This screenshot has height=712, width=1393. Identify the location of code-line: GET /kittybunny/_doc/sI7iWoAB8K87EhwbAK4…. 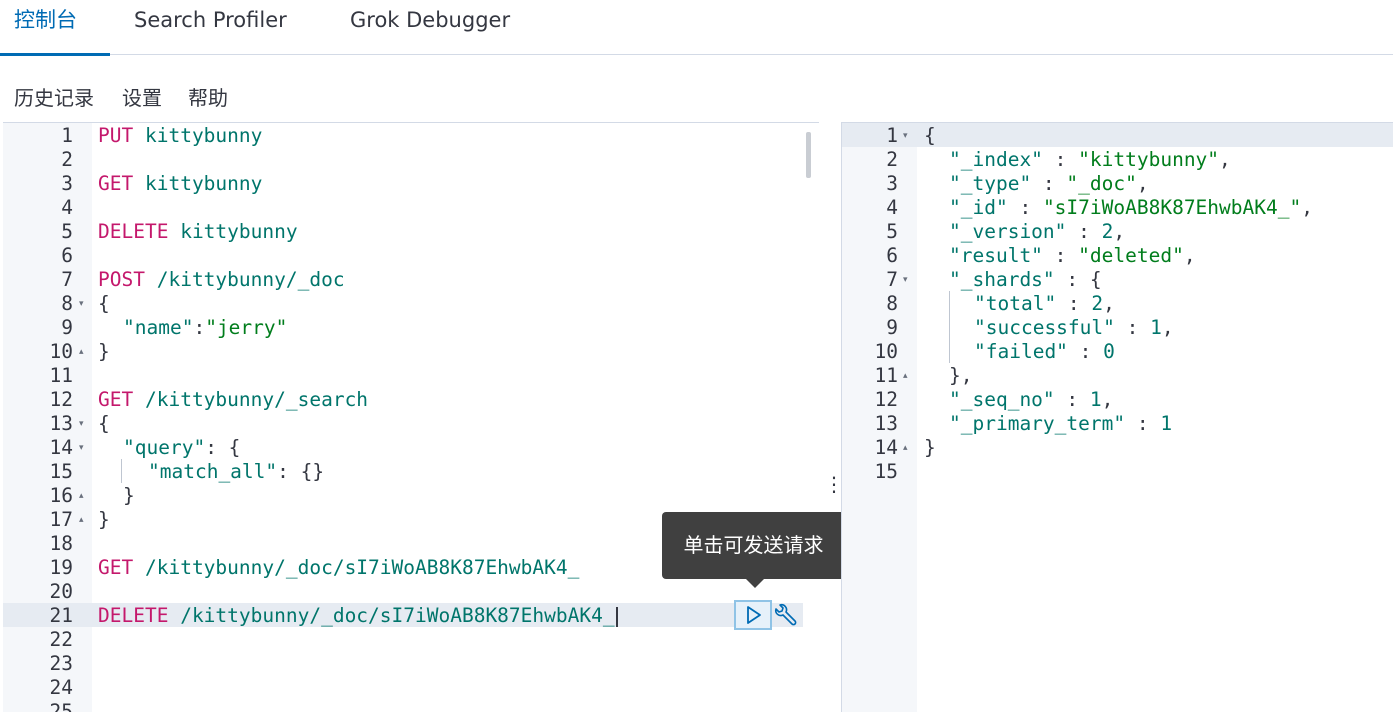
(338, 568).